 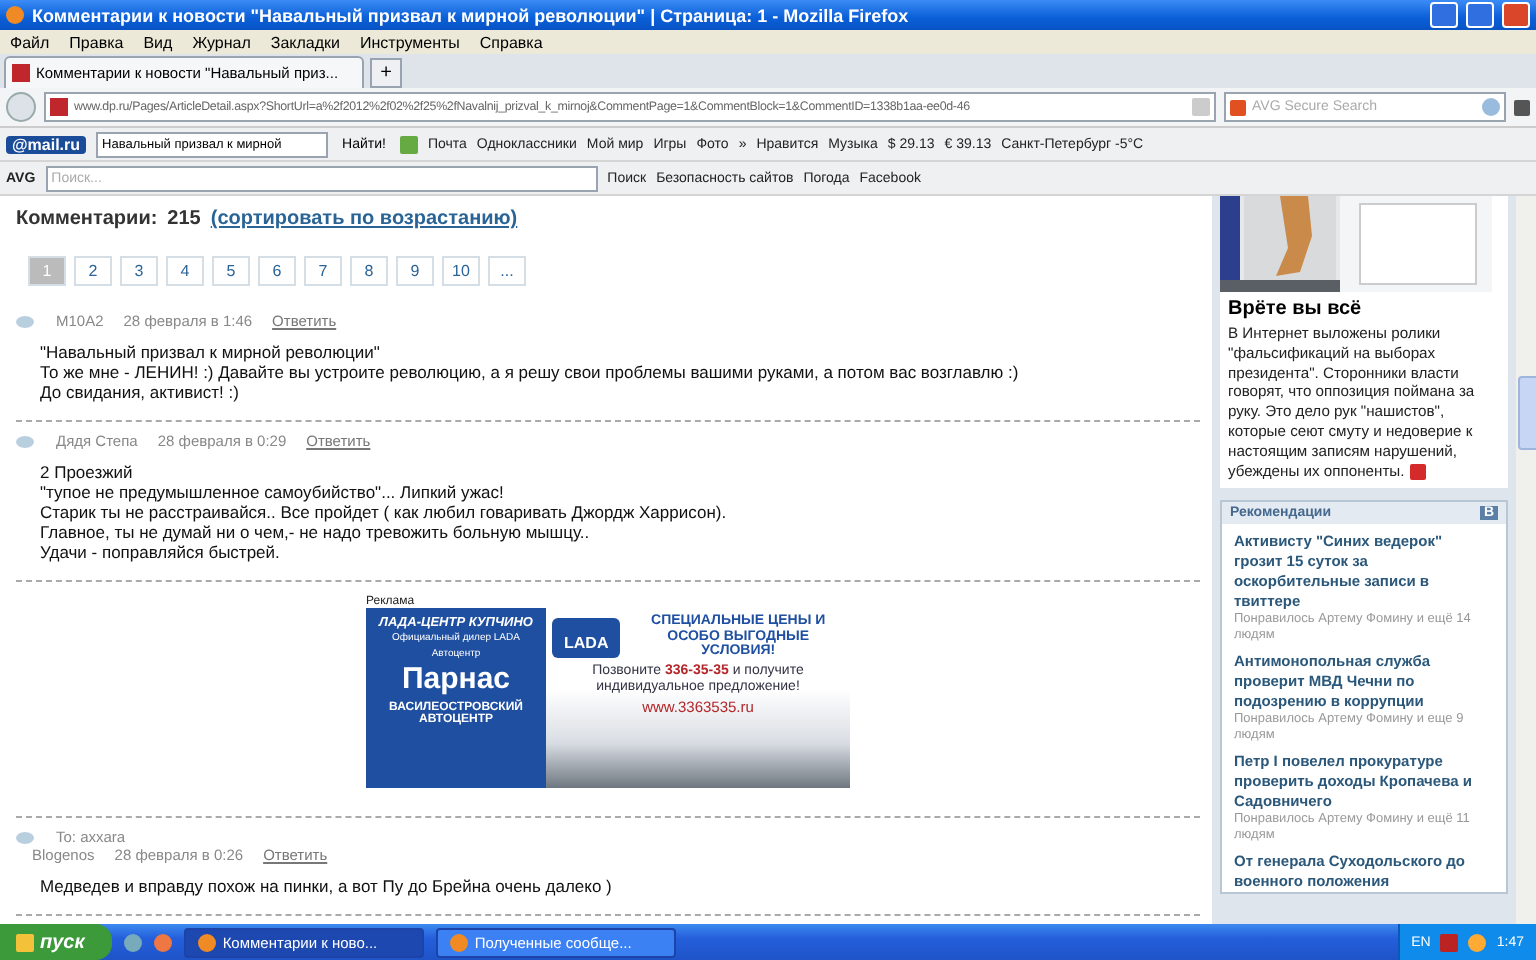 I want to click on comment-text: "Навальный призвал к мирной революции", so click(x=211, y=352).